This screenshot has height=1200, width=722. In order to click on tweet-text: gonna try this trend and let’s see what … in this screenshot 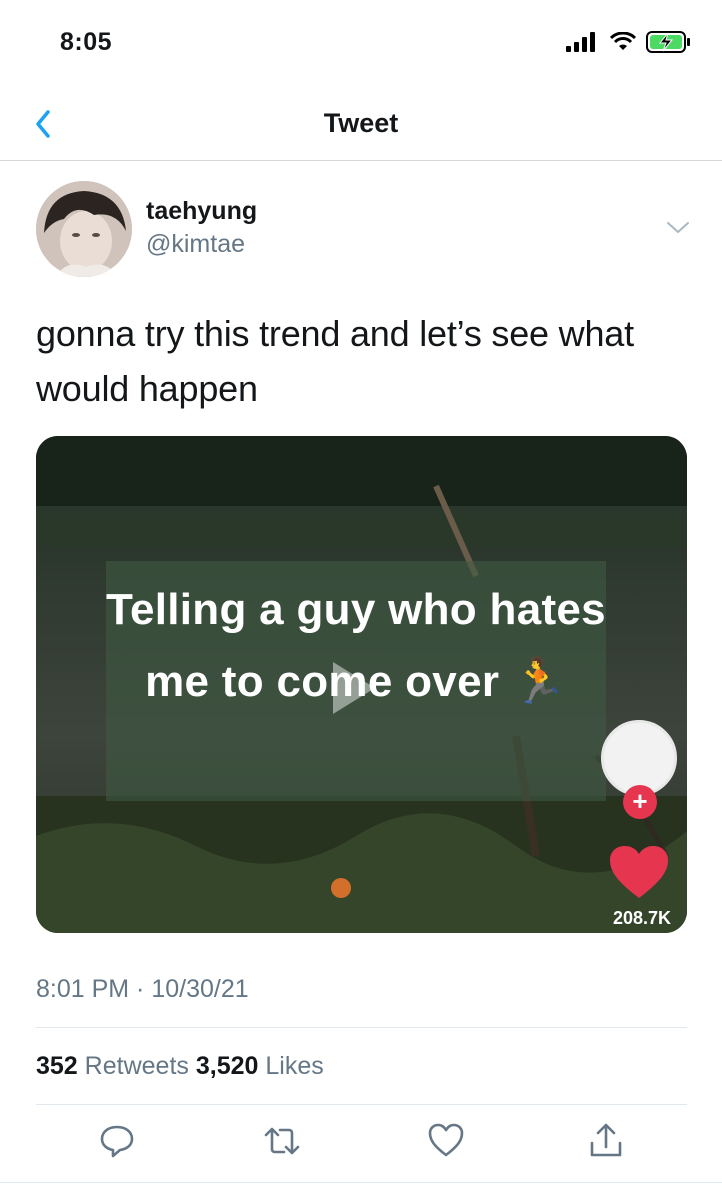, I will do `click(335, 361)`.